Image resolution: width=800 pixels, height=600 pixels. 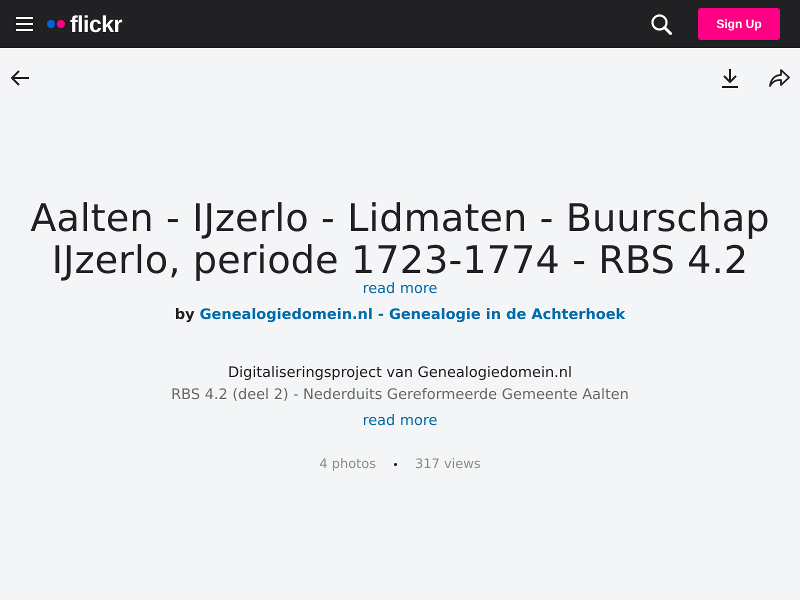 What do you see at coordinates (56, 24) in the screenshot?
I see `logo-dots-icon` at bounding box center [56, 24].